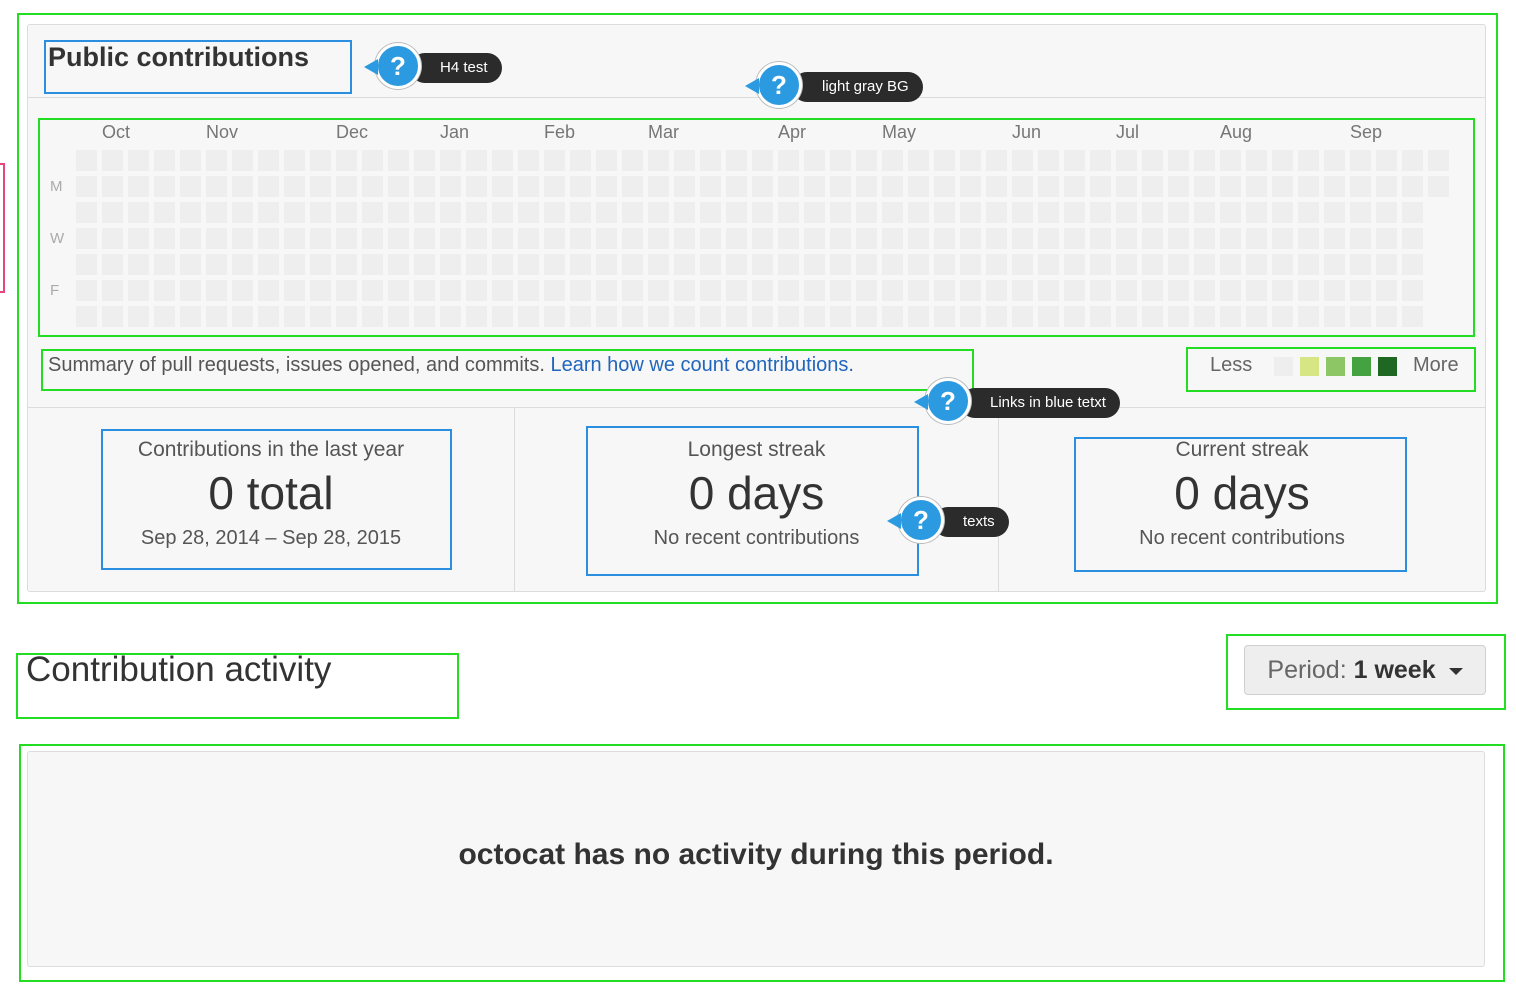  What do you see at coordinates (1331, 369) in the screenshot?
I see `legend-highlight` at bounding box center [1331, 369].